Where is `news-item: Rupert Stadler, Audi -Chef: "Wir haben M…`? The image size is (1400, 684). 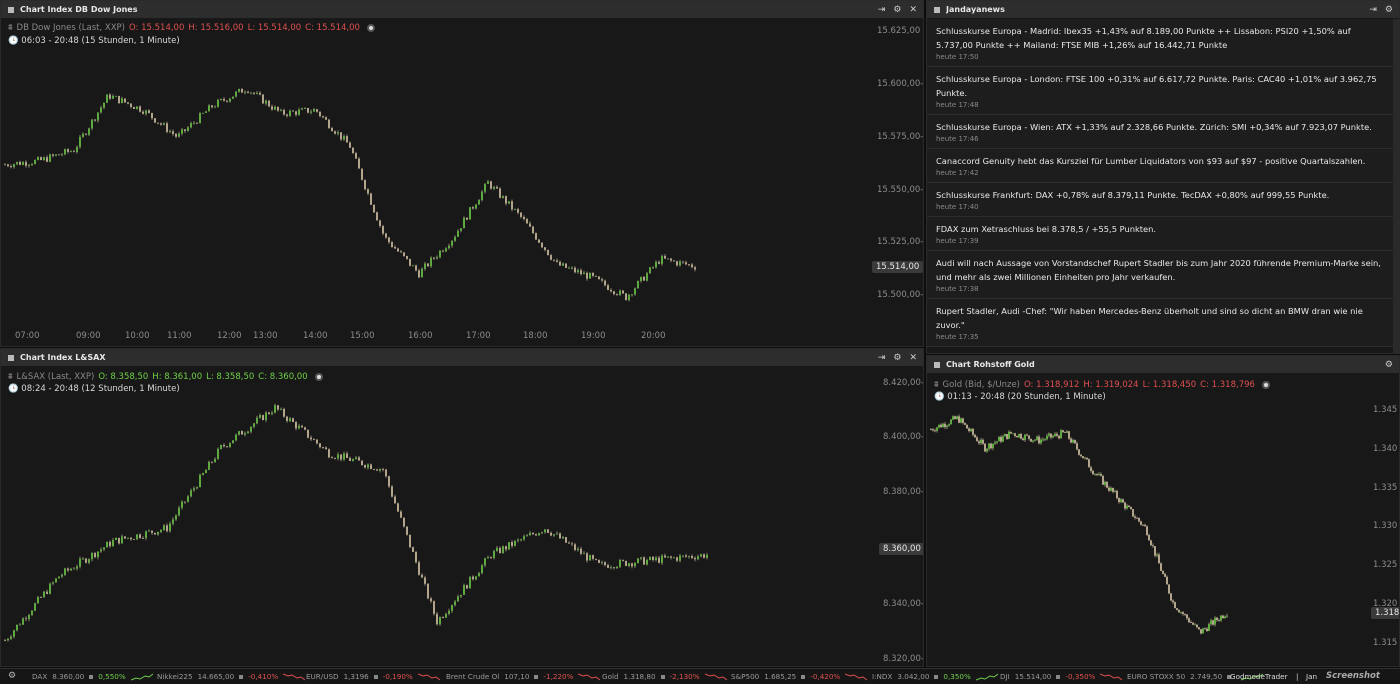 news-item: Rupert Stadler, Audi -Chef: "Wir haben M… is located at coordinates (1161, 323).